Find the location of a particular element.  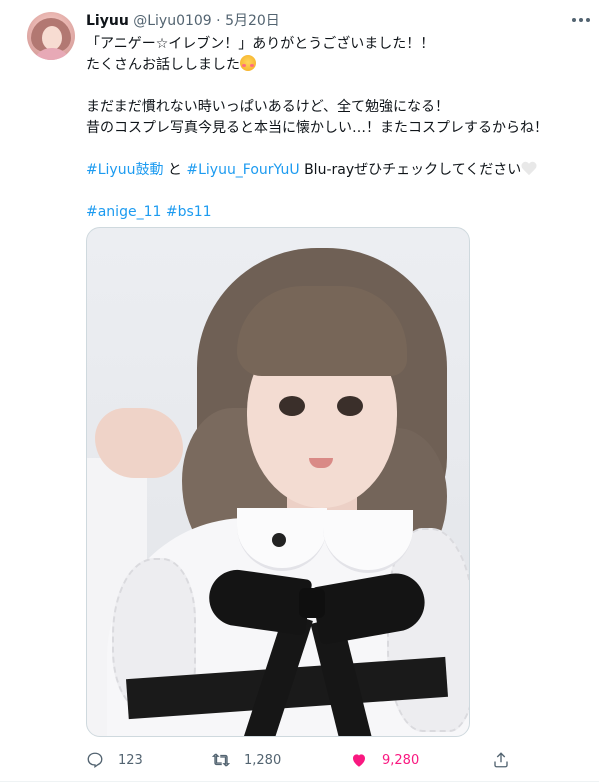

retweet-button: 1,280 is located at coordinates (246, 760).